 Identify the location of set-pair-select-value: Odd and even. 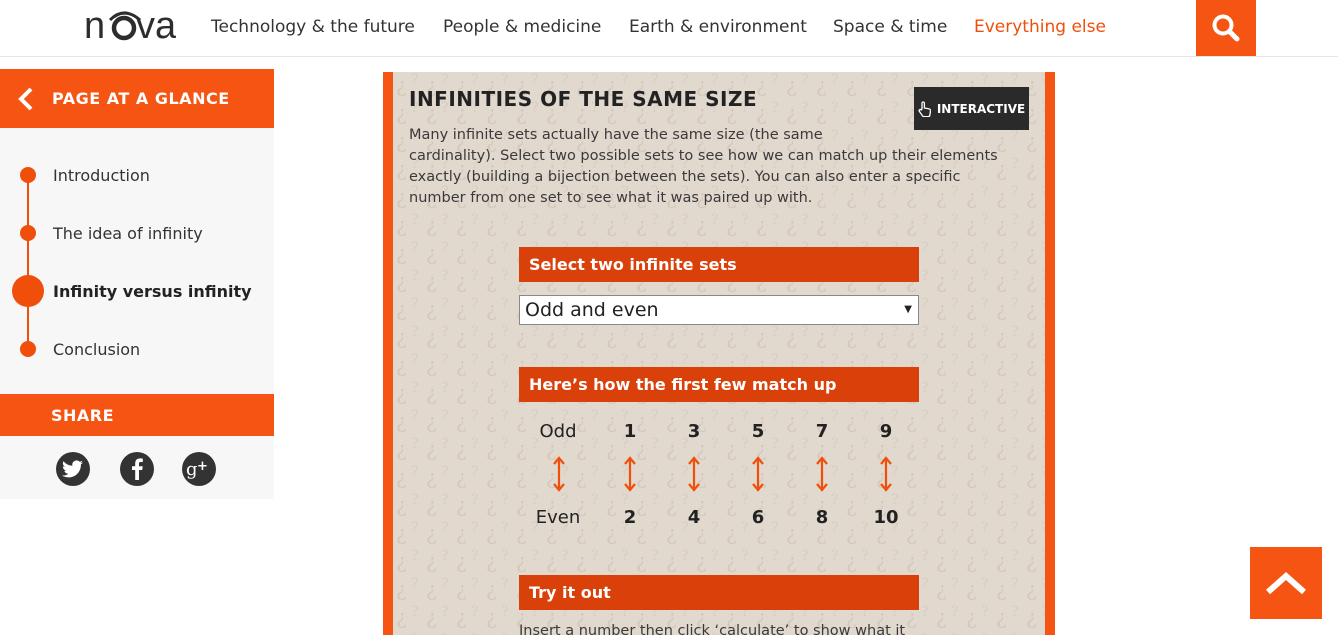
(592, 310).